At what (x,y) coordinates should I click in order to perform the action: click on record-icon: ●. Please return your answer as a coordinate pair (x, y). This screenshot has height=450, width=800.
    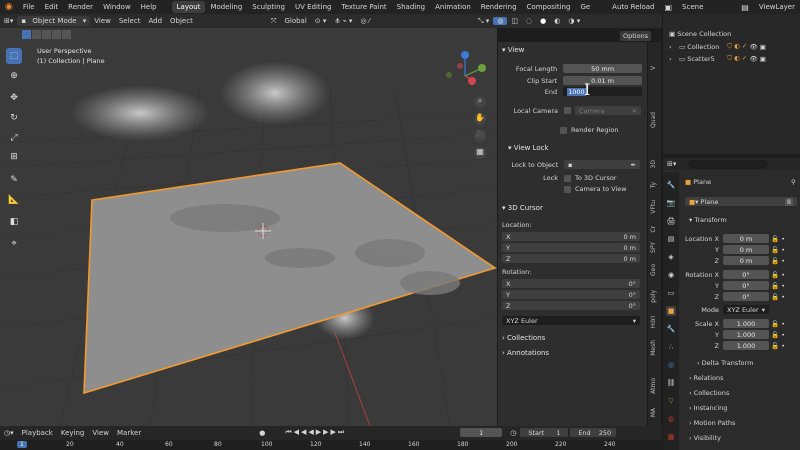
    Looking at the image, I should click on (262, 433).